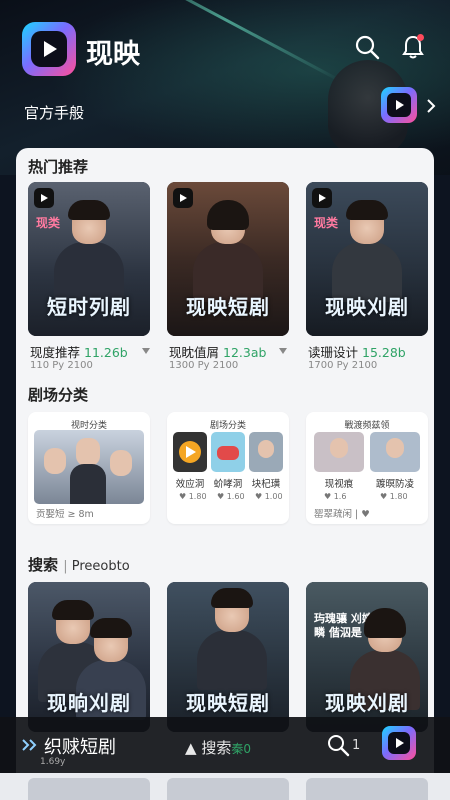  What do you see at coordinates (65, 514) in the screenshot?
I see `category-footer: 贡娶短 ≥ 8m` at bounding box center [65, 514].